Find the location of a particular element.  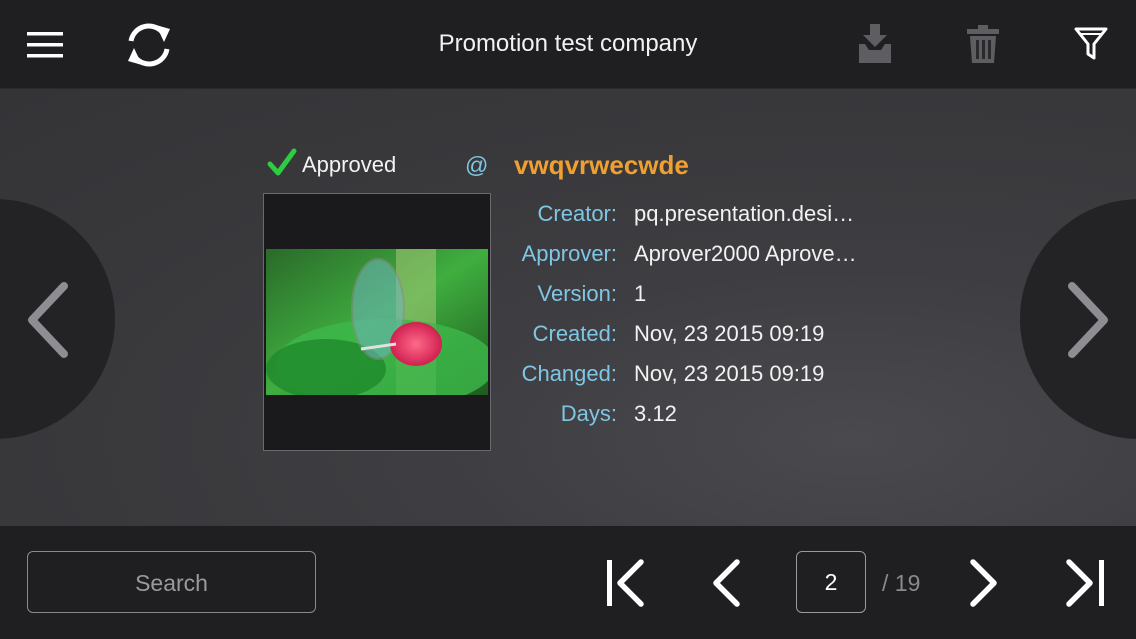

previous-item-chevron-icon is located at coordinates (48, 320).